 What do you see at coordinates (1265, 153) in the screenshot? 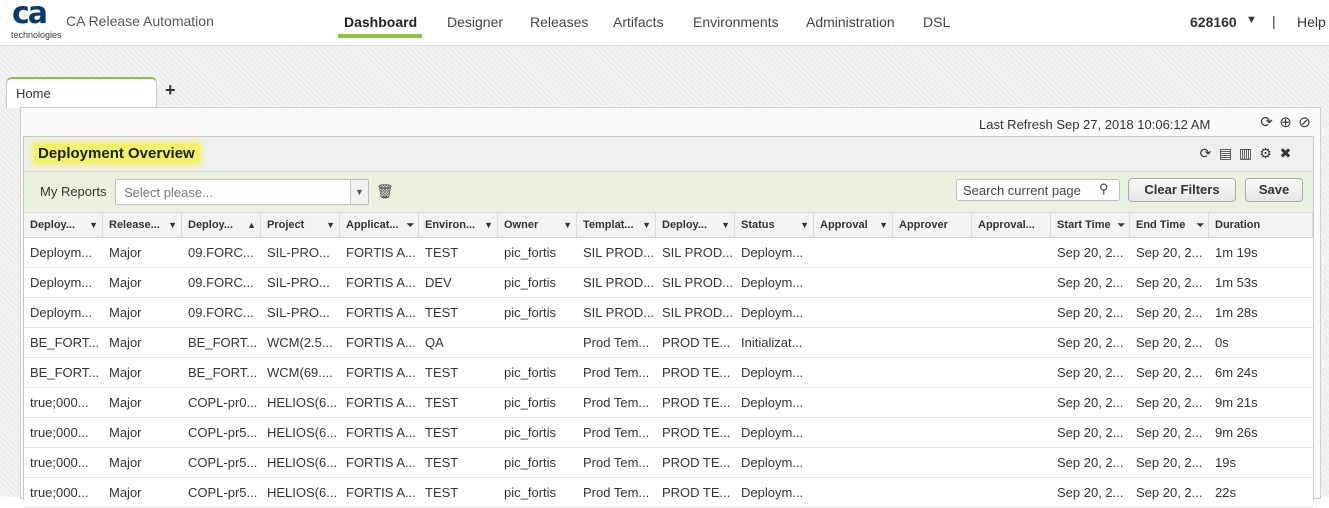
I see `gear-icon: ⚙` at bounding box center [1265, 153].